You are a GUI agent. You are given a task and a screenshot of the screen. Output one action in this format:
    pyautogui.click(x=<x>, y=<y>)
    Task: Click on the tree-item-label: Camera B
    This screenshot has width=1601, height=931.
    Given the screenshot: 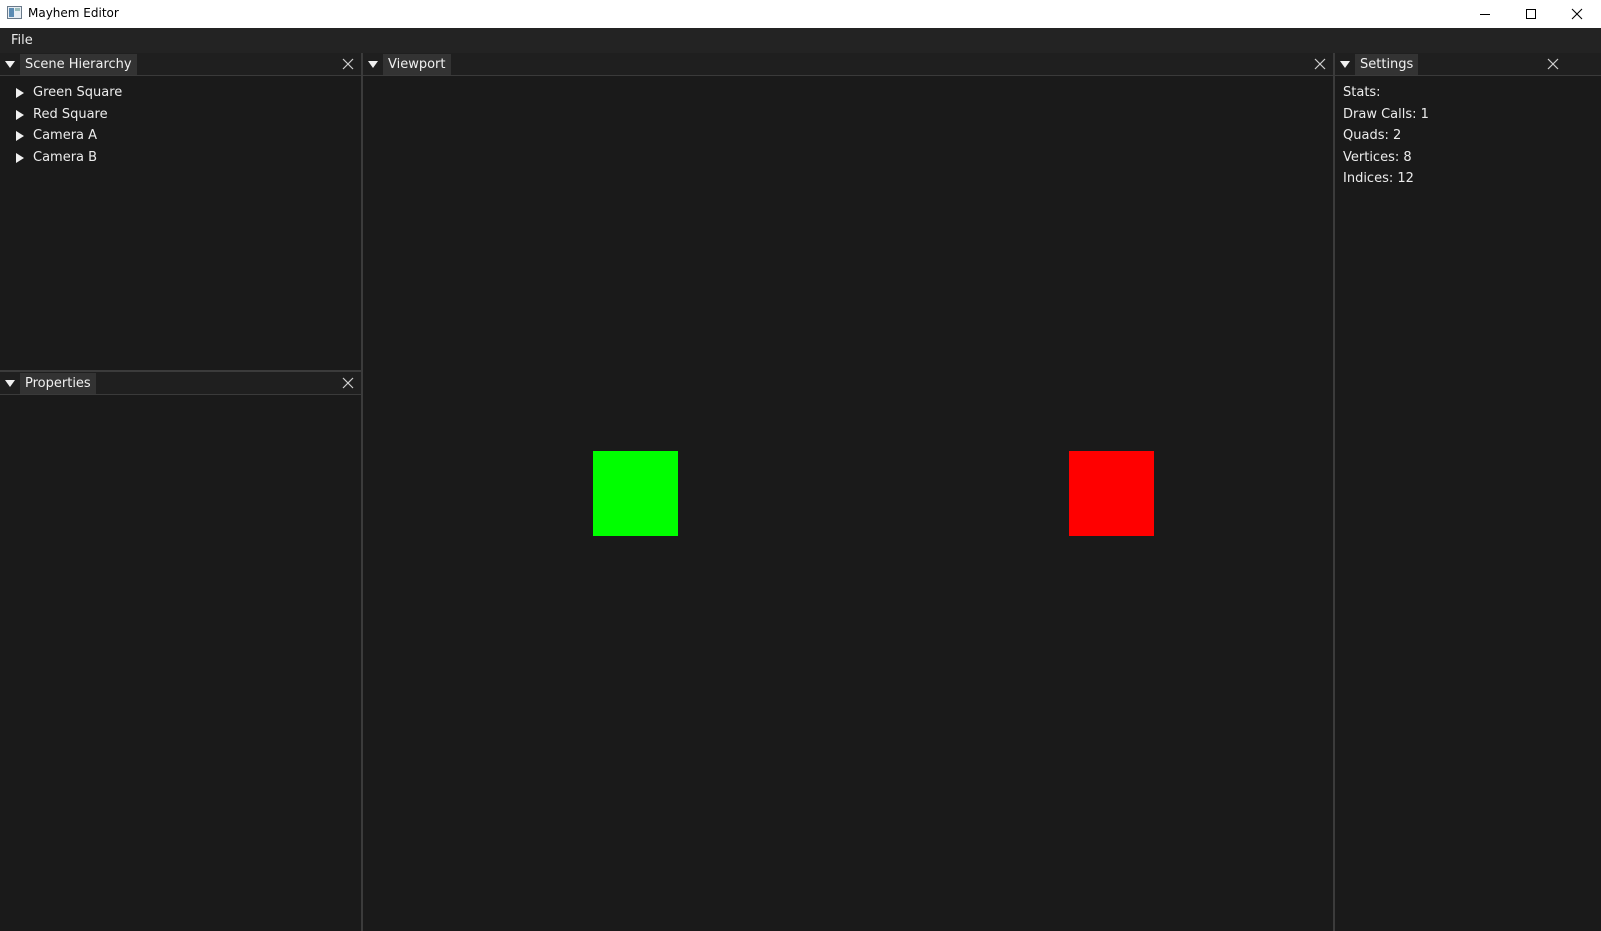 What is the action you would take?
    pyautogui.click(x=65, y=157)
    